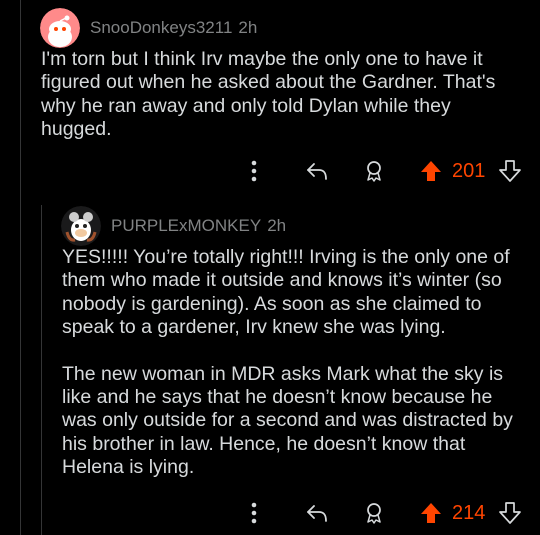 The image size is (540, 535). What do you see at coordinates (469, 513) in the screenshot?
I see `vote-score: 214` at bounding box center [469, 513].